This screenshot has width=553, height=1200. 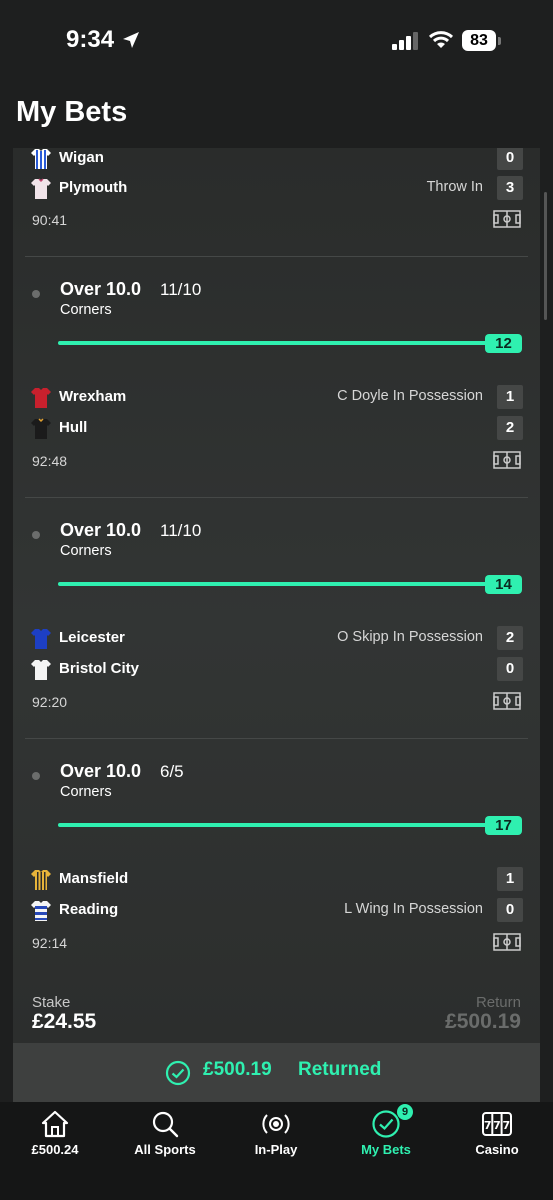 I want to click on team-name: Mansfield, so click(x=94, y=878).